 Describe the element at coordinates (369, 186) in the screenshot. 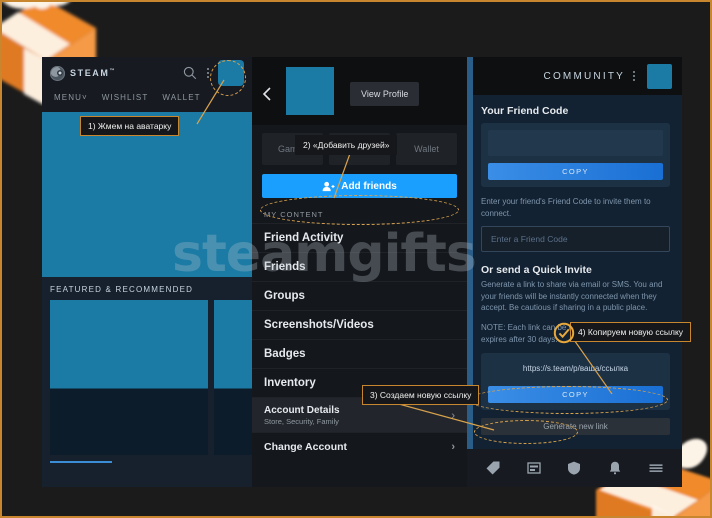

I see `add-friends-label: Add friends` at that location.